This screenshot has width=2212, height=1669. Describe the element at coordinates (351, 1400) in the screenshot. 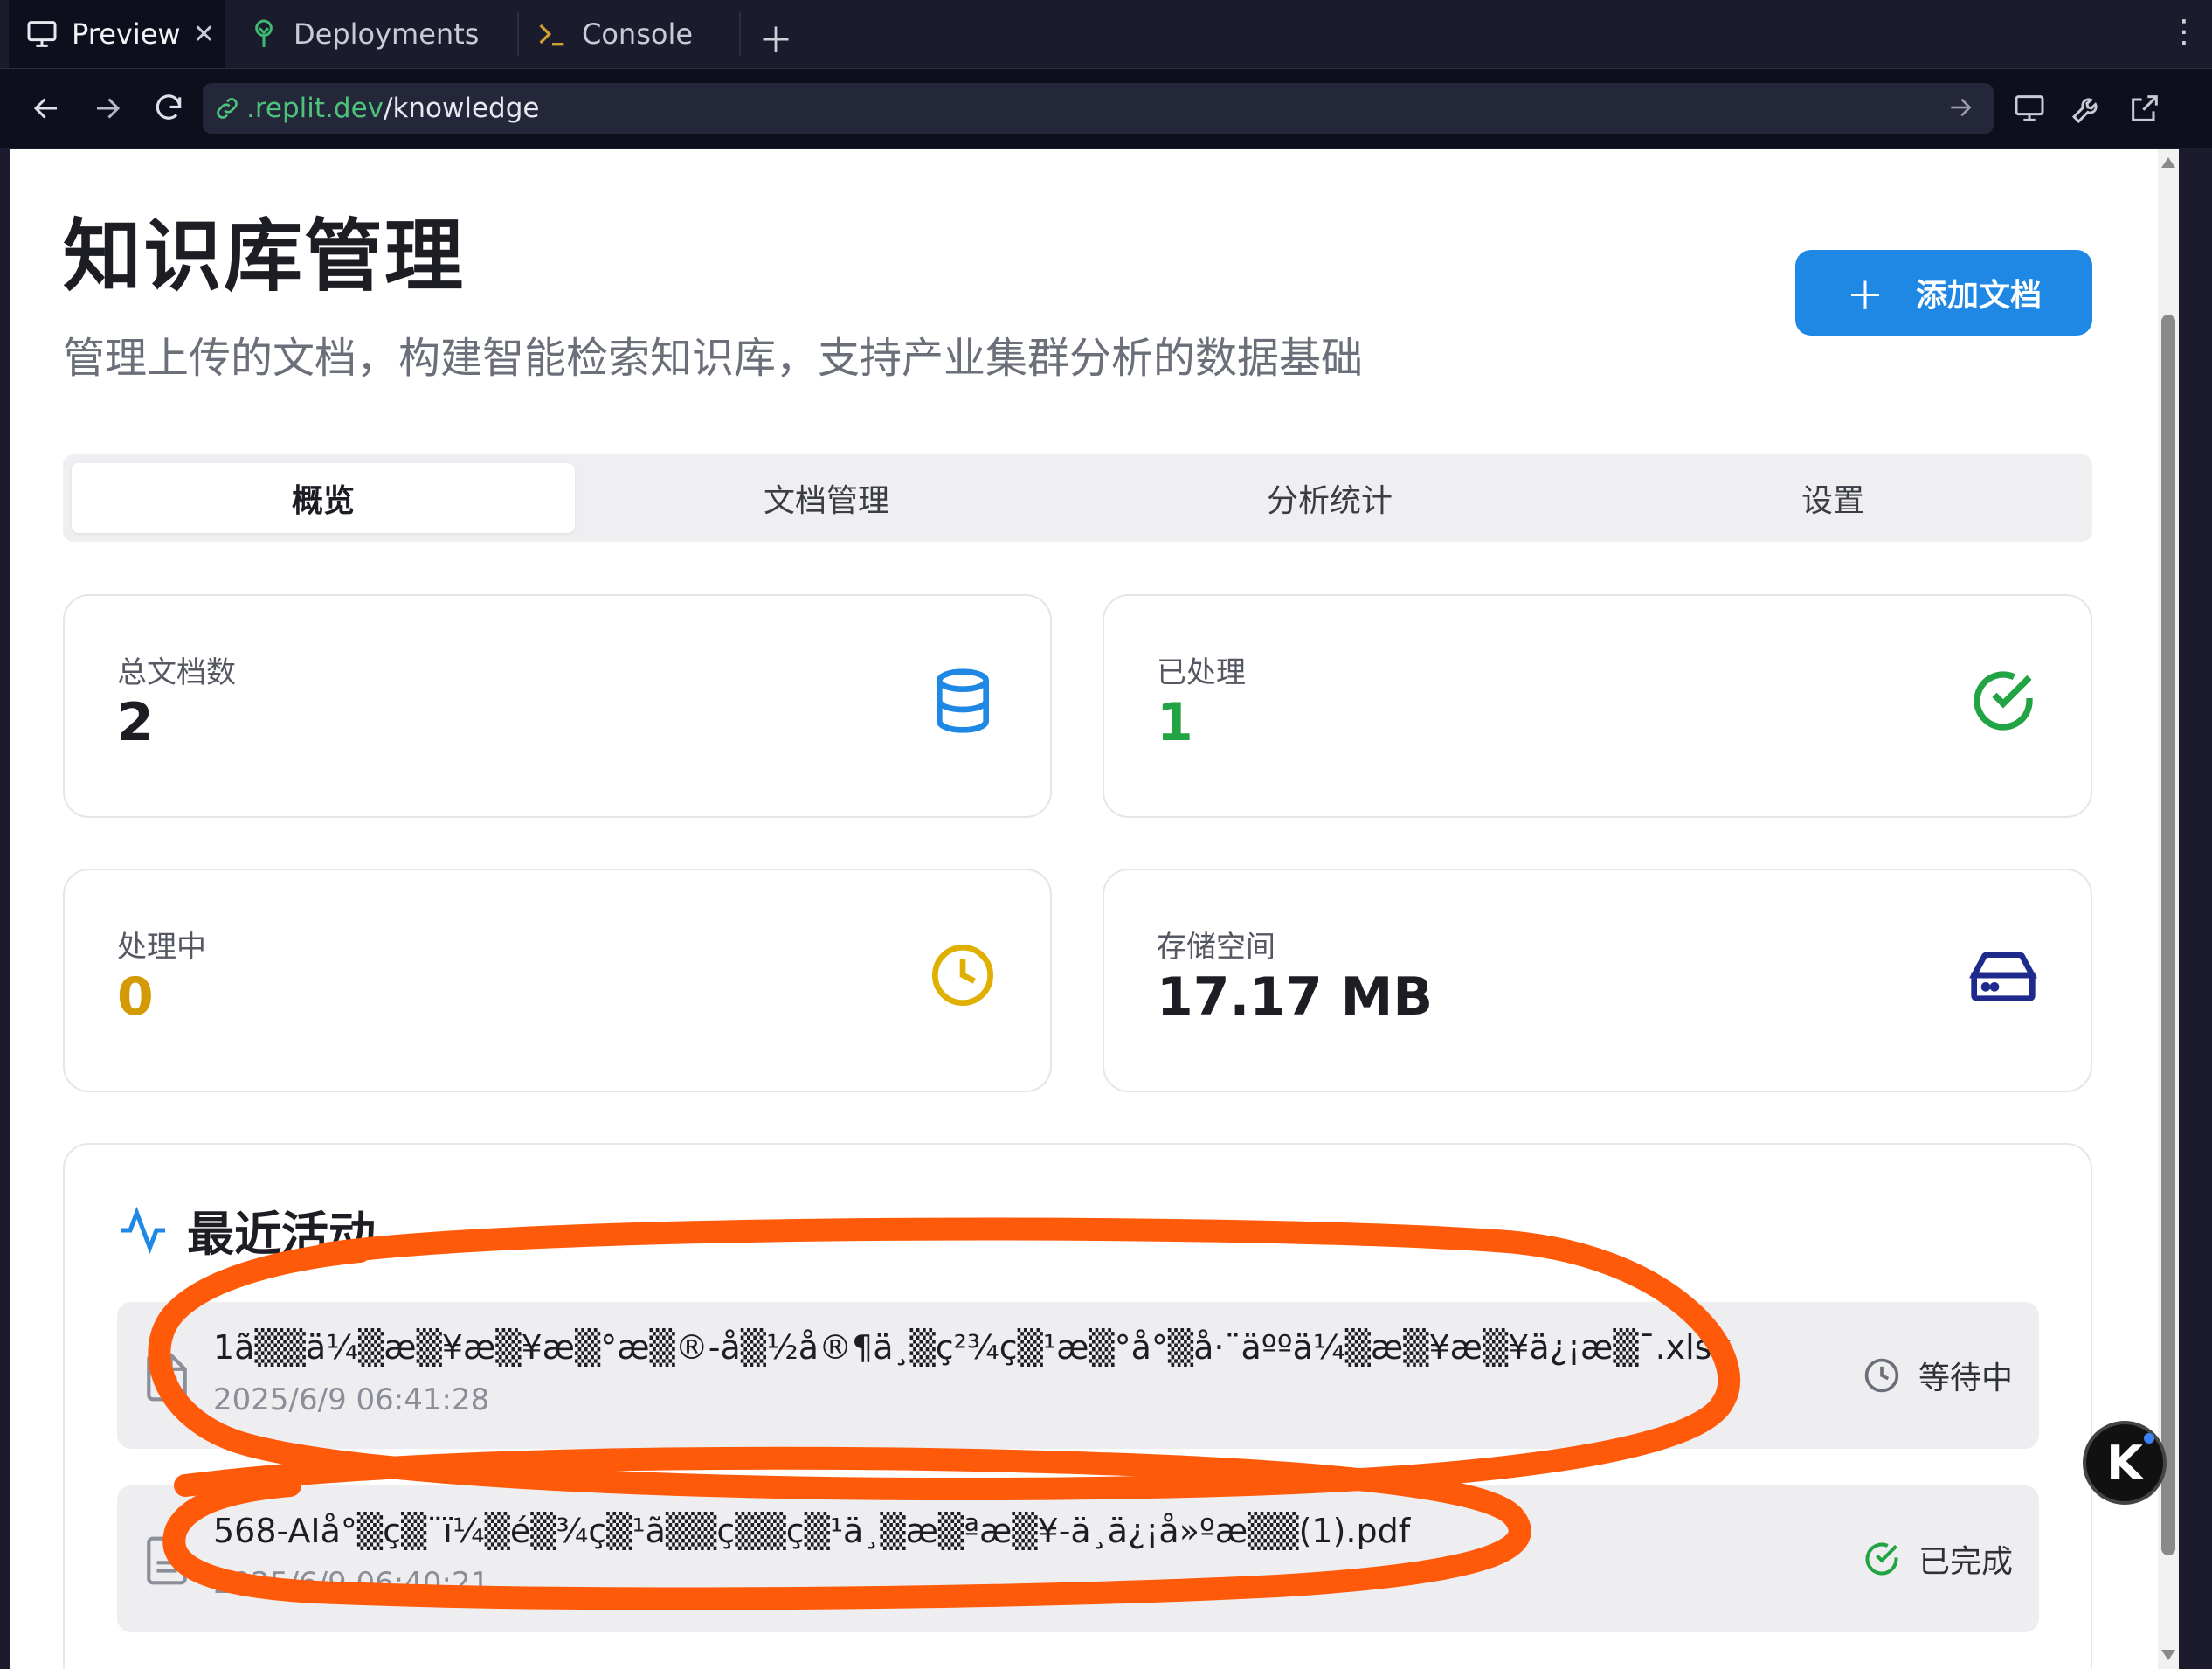

I see `activity-timestamp: 2025/6/9 06:41:28` at that location.